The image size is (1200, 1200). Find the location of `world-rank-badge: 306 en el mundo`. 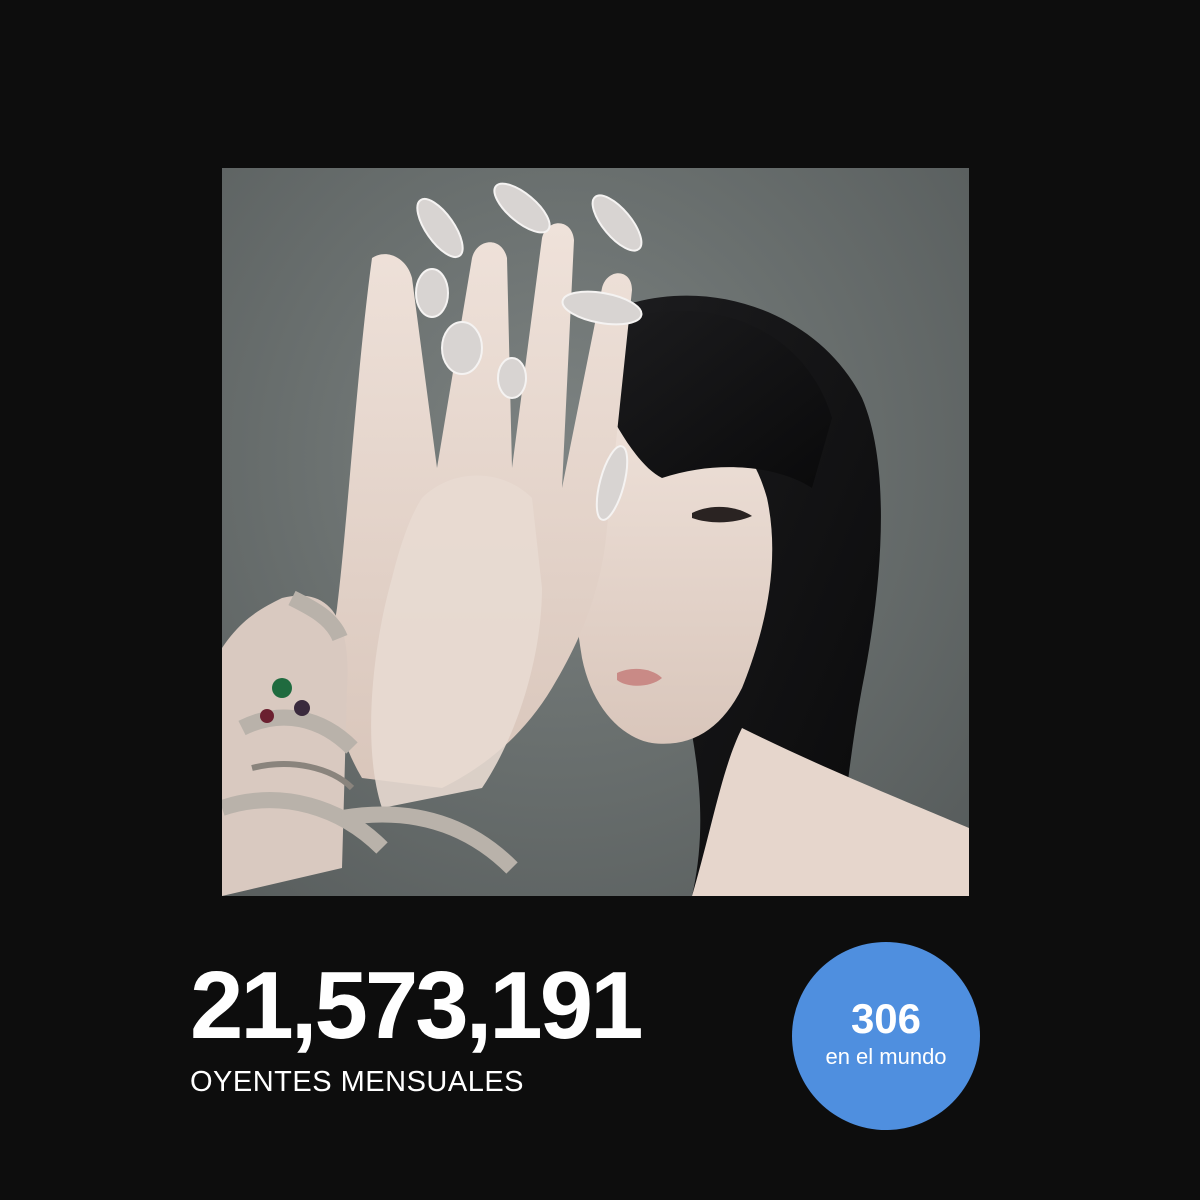

world-rank-badge: 306 en el mundo is located at coordinates (886, 1036).